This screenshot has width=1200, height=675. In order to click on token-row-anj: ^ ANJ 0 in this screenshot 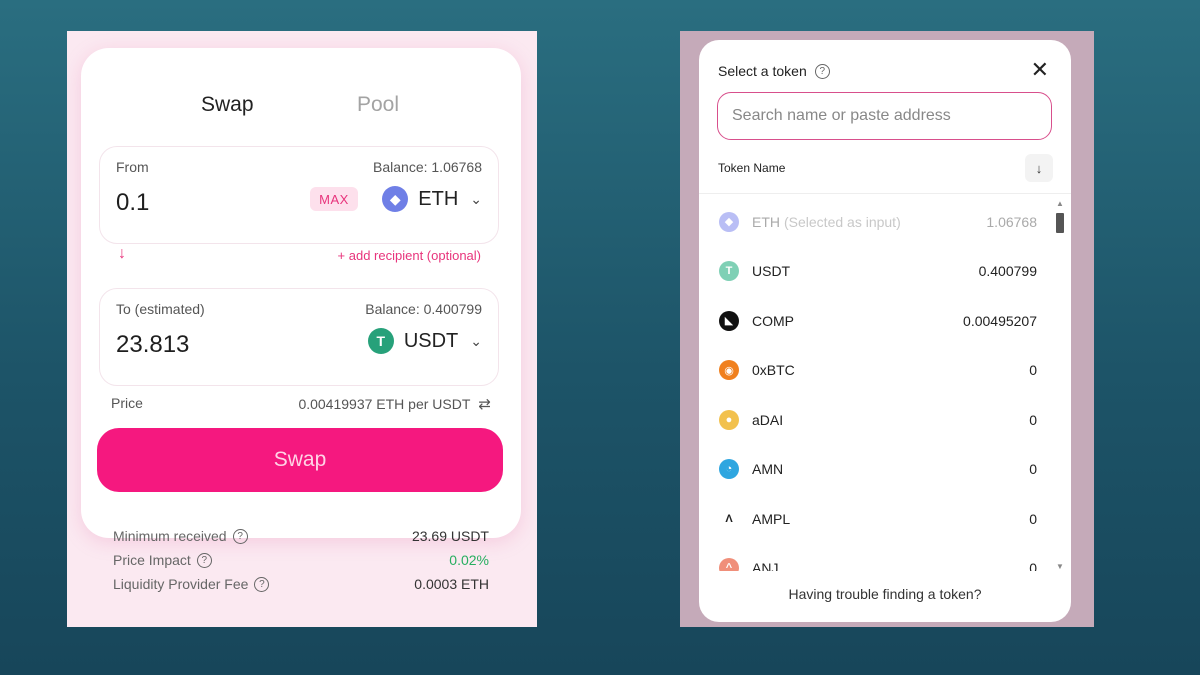, I will do `click(876, 557)`.